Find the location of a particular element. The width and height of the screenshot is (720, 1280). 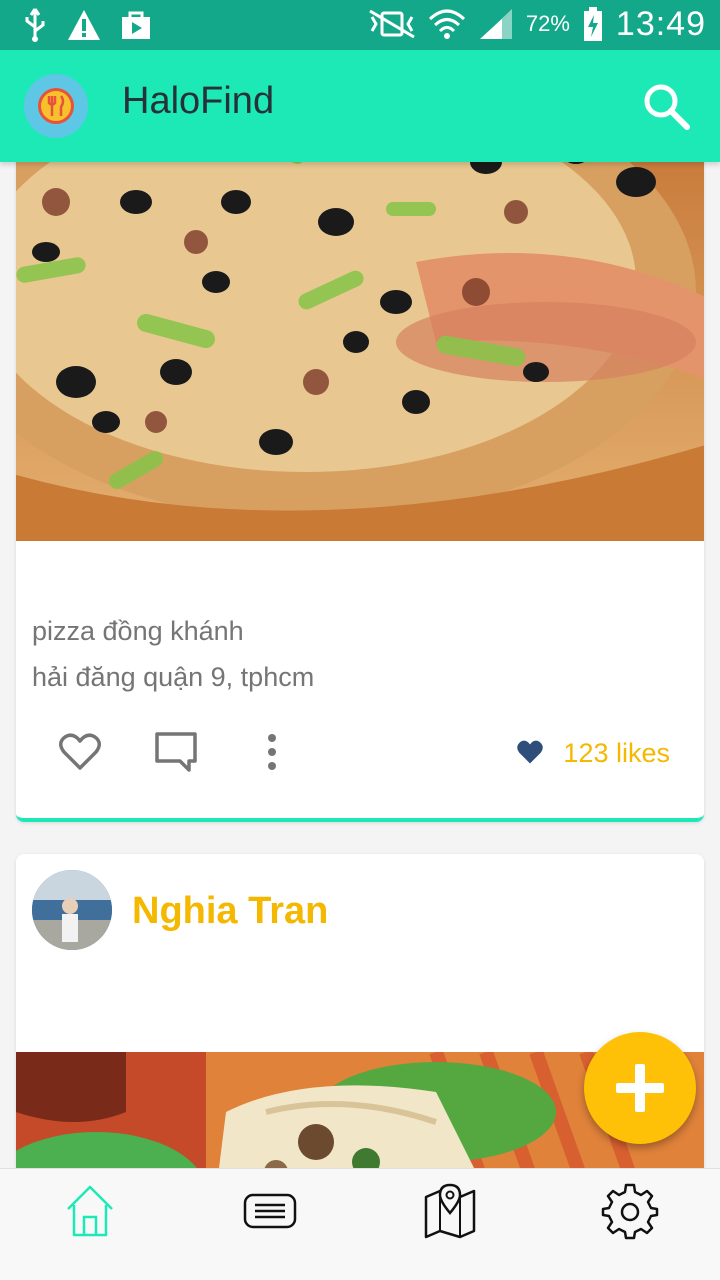

warning-icon is located at coordinates (84, 25).